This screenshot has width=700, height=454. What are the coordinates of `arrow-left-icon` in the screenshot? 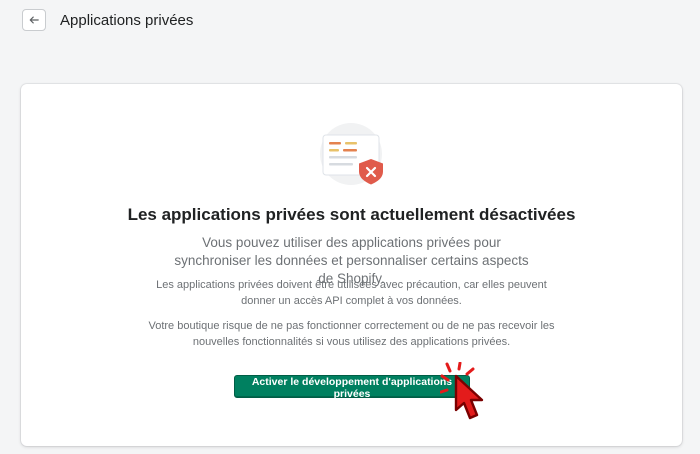 It's located at (34, 20).